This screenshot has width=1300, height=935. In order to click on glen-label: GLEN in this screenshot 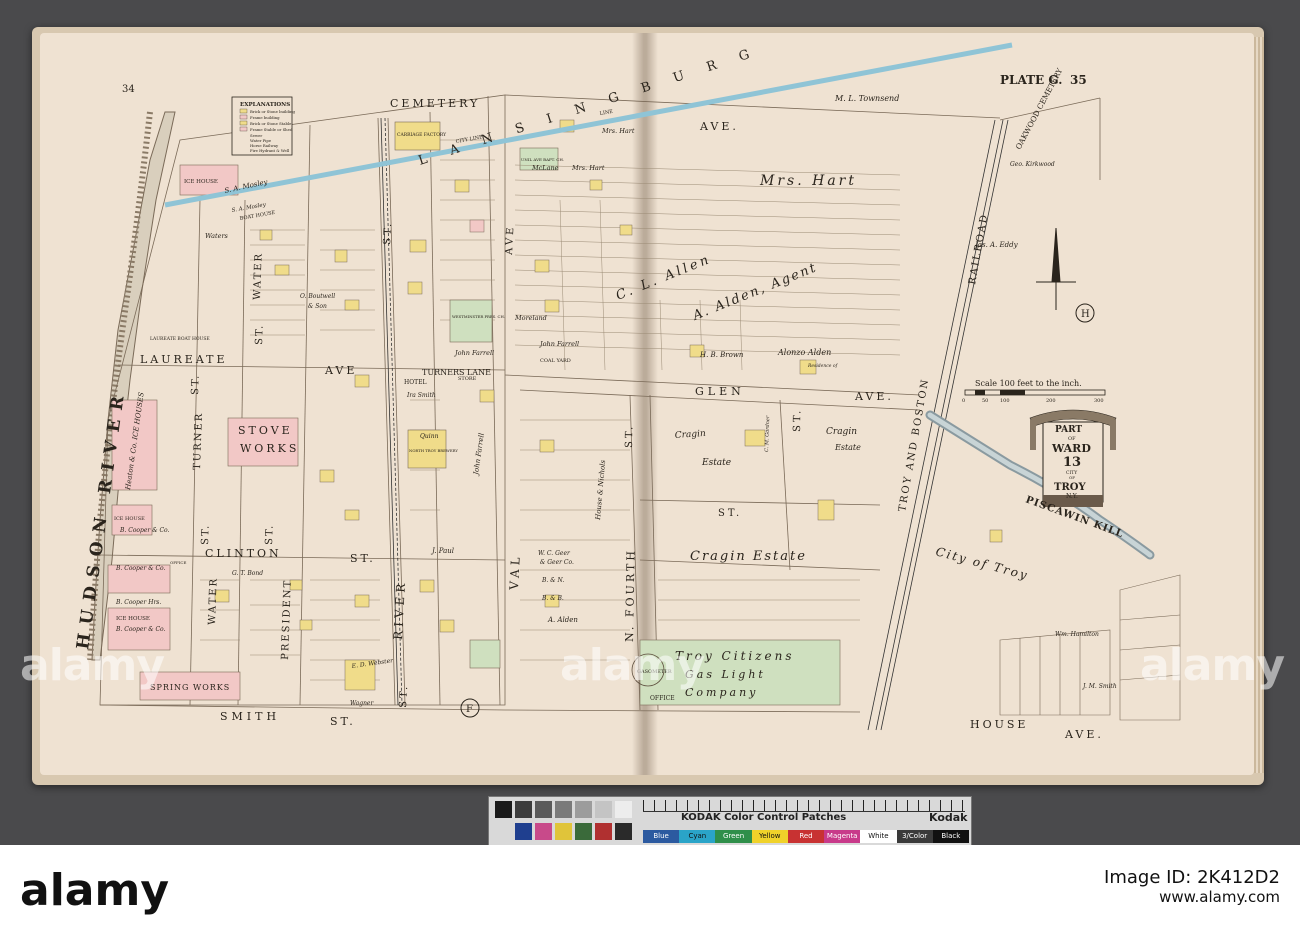, I will do `click(720, 391)`.